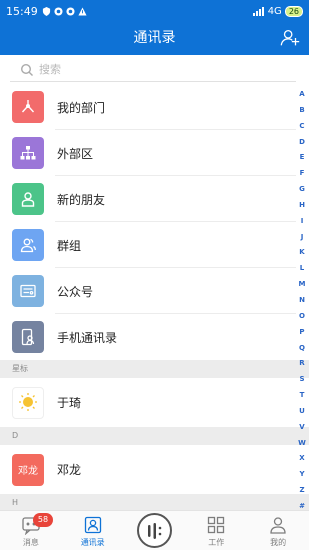 This screenshot has height=550, width=320. What do you see at coordinates (301, 94) in the screenshot?
I see `alphabet-index-letter: A` at bounding box center [301, 94].